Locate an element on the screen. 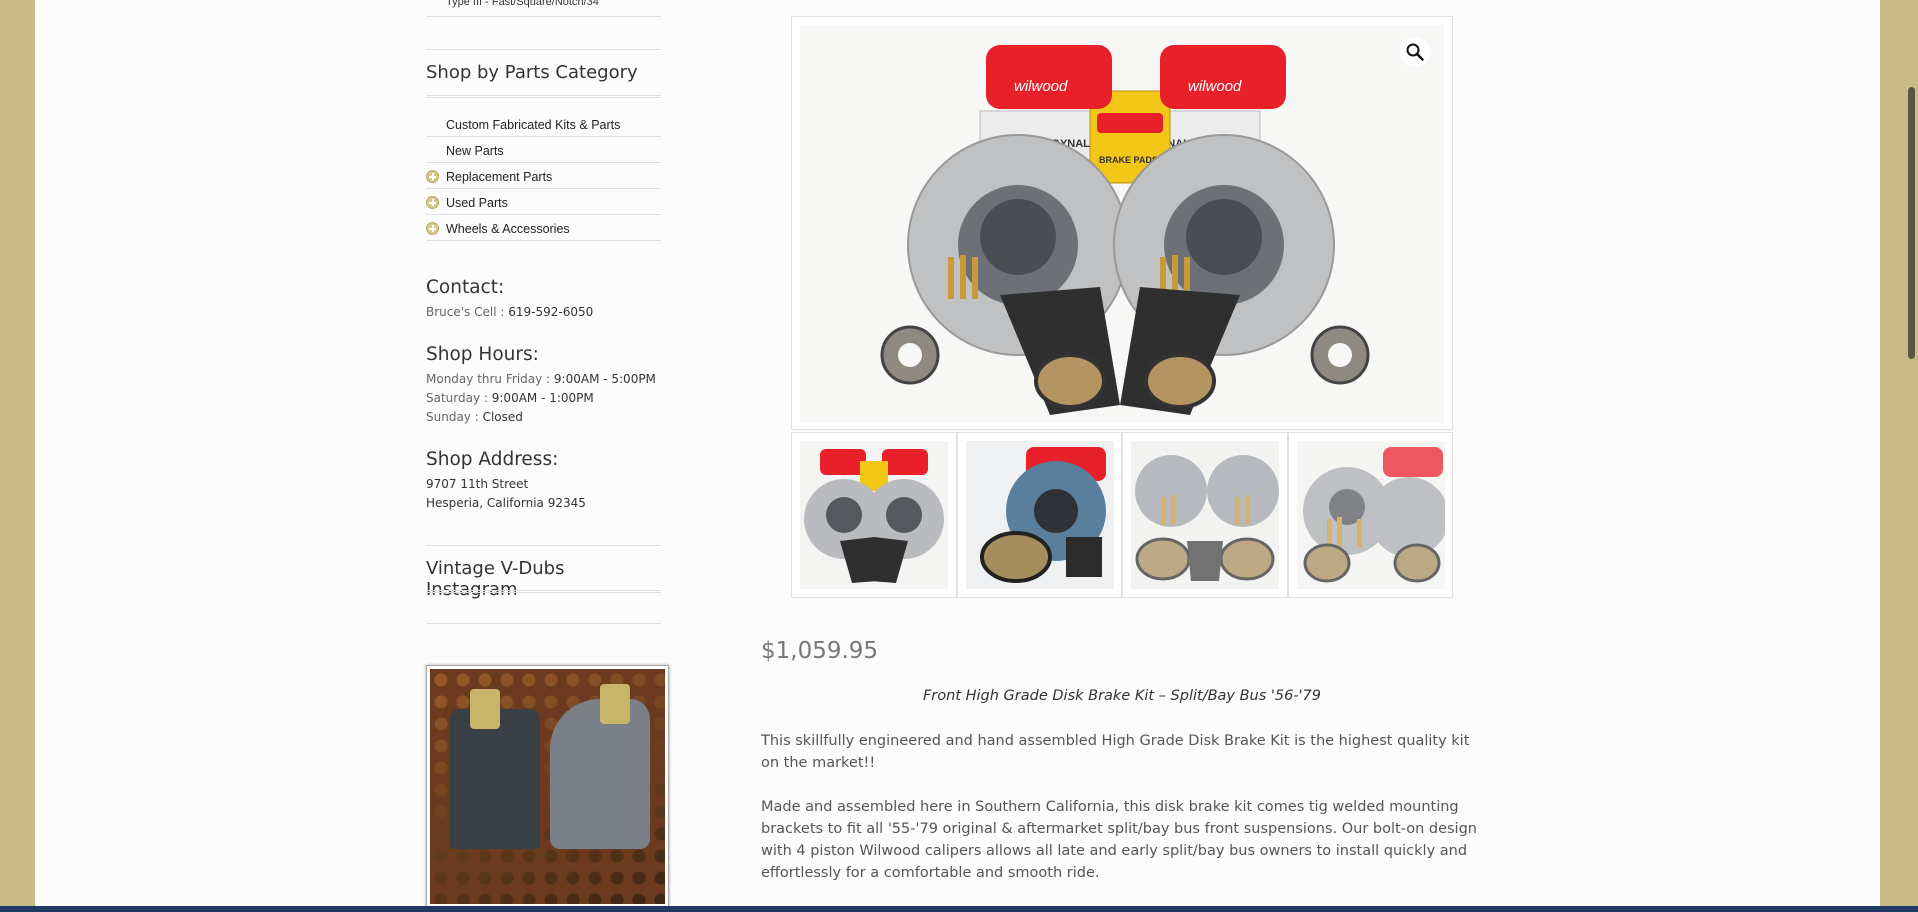  hours-value: Closed is located at coordinates (502, 417).